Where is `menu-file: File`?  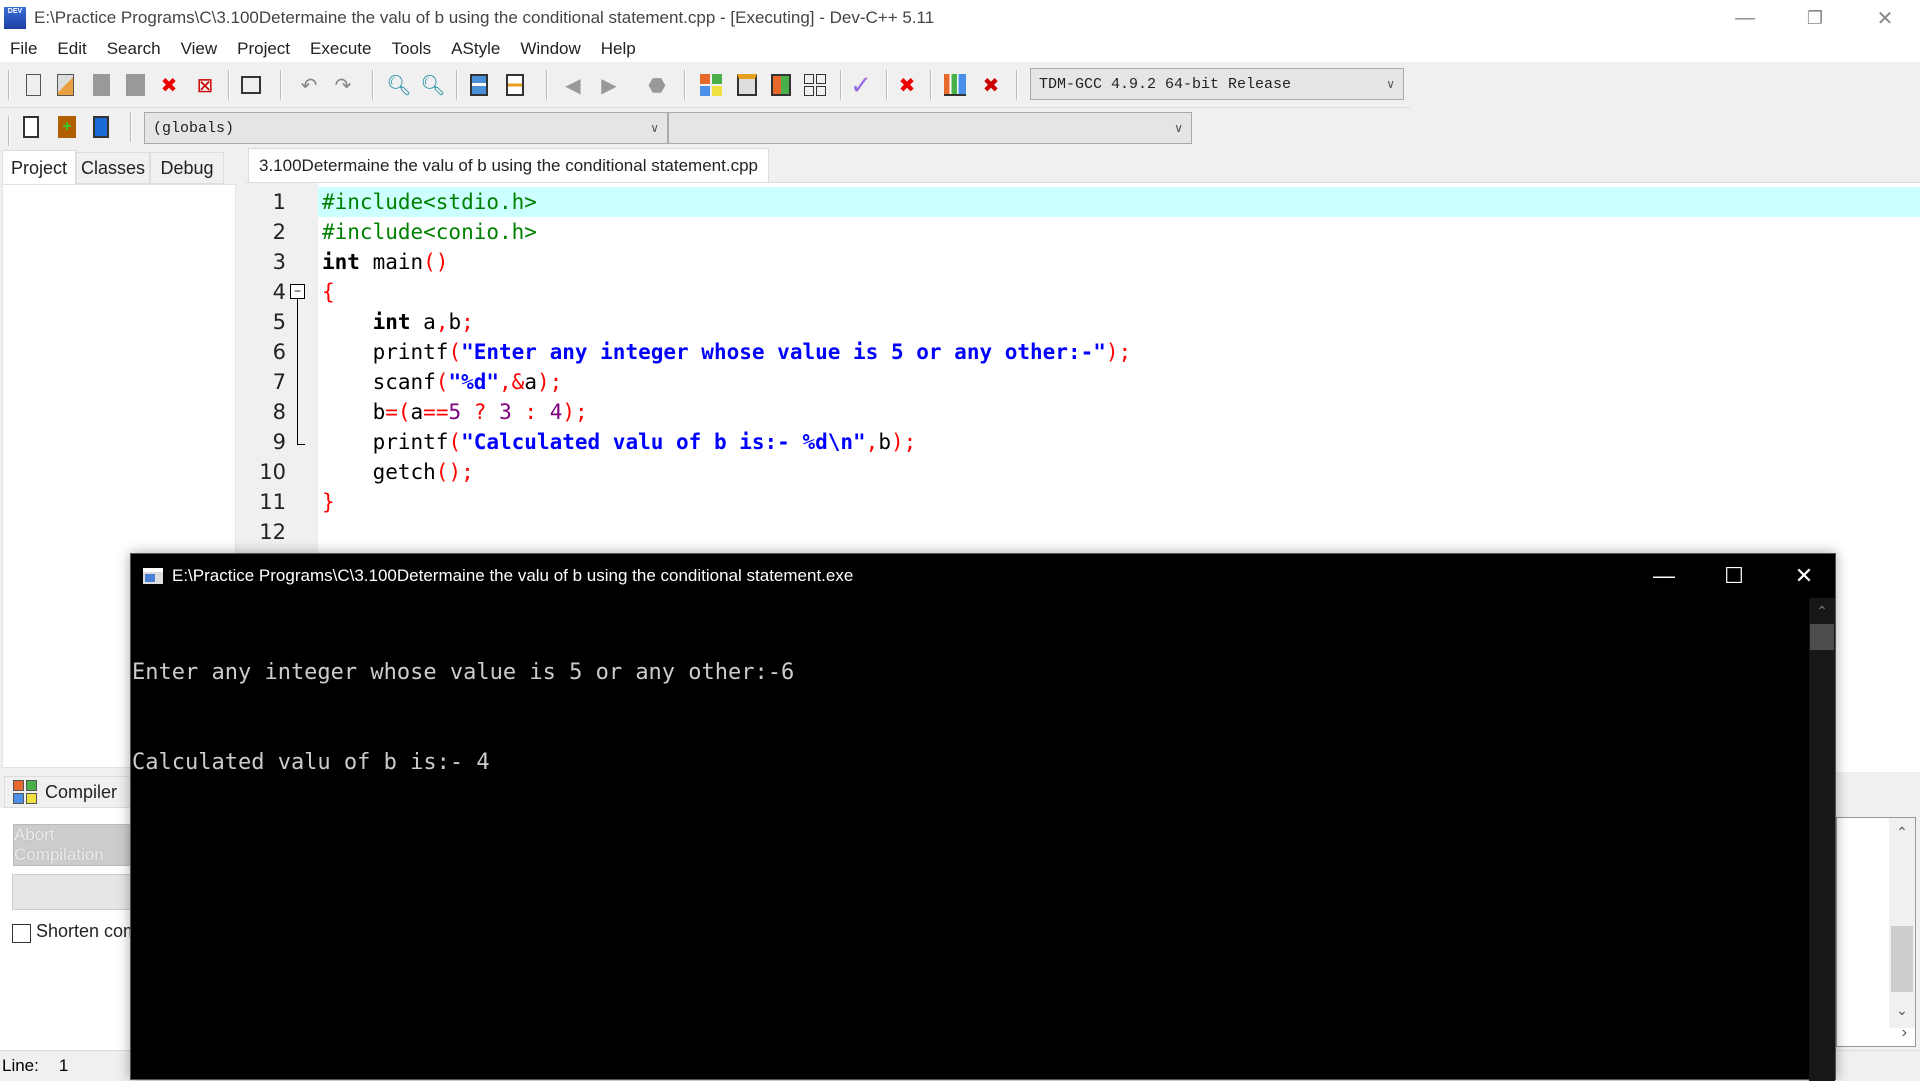
menu-file: File is located at coordinates (23, 49).